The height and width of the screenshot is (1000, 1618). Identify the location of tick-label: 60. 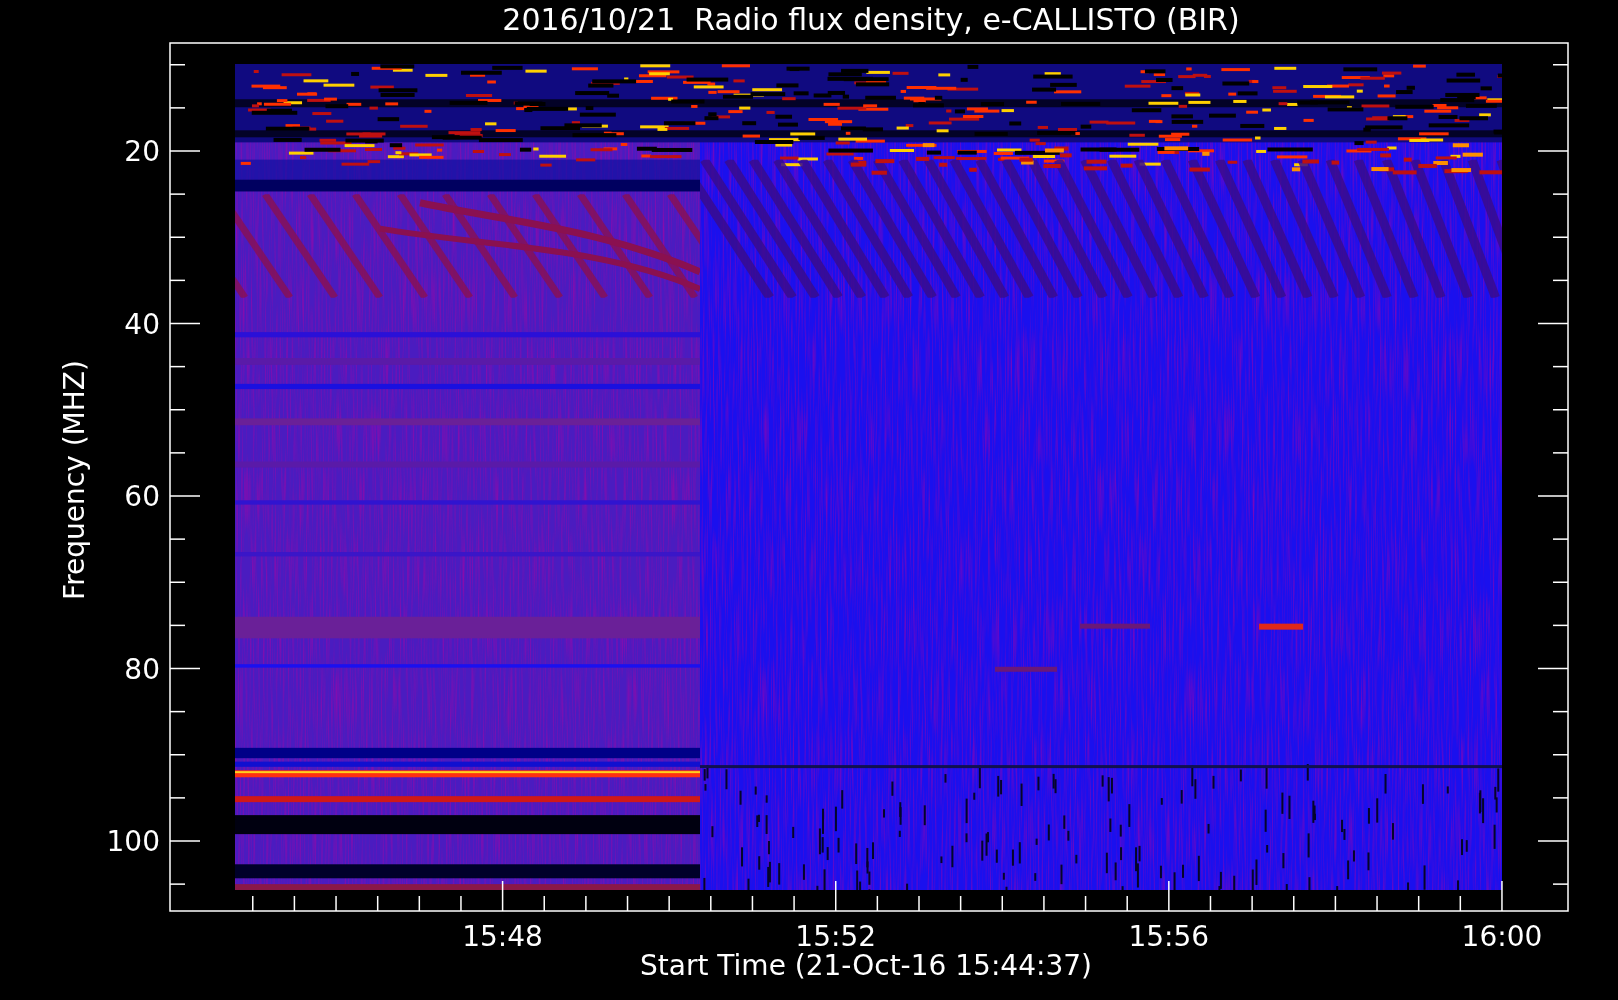
(142, 496).